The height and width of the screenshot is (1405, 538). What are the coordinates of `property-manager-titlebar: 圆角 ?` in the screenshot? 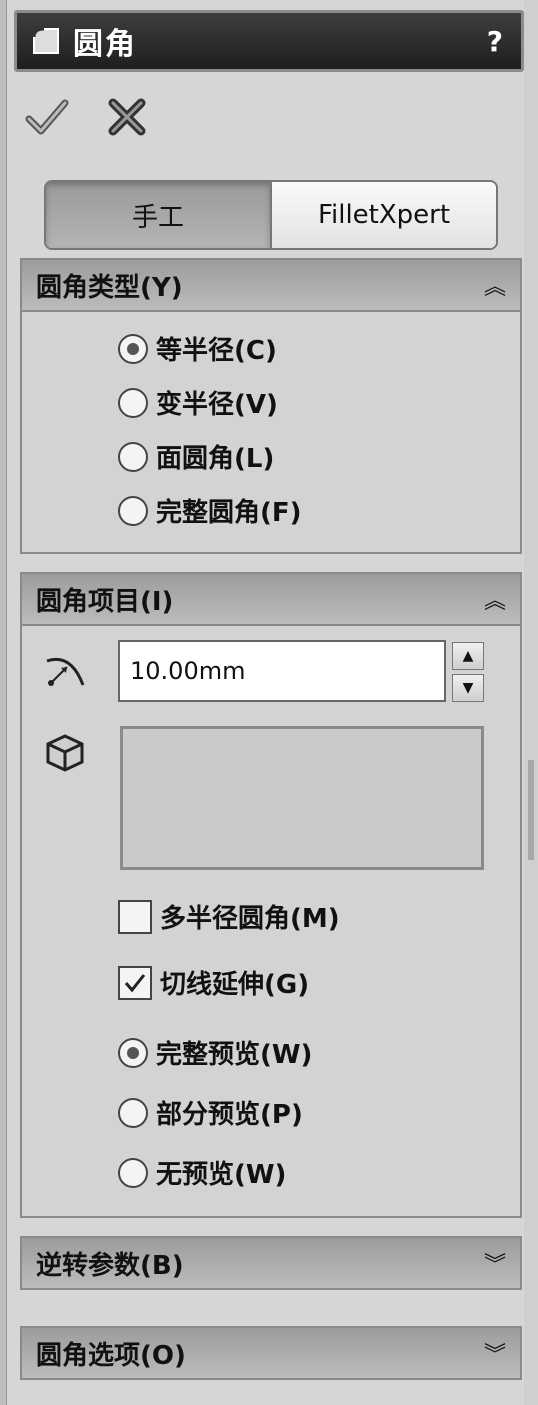 It's located at (269, 41).